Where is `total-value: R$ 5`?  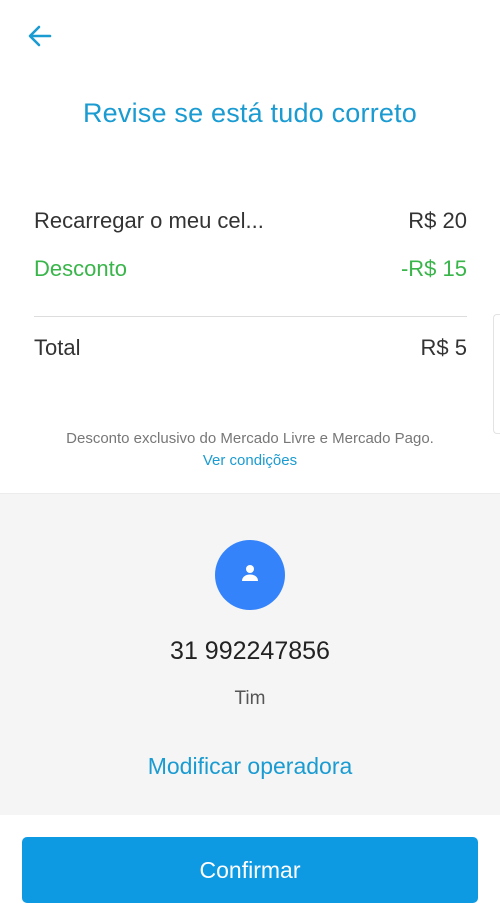
total-value: R$ 5 is located at coordinates (443, 347).